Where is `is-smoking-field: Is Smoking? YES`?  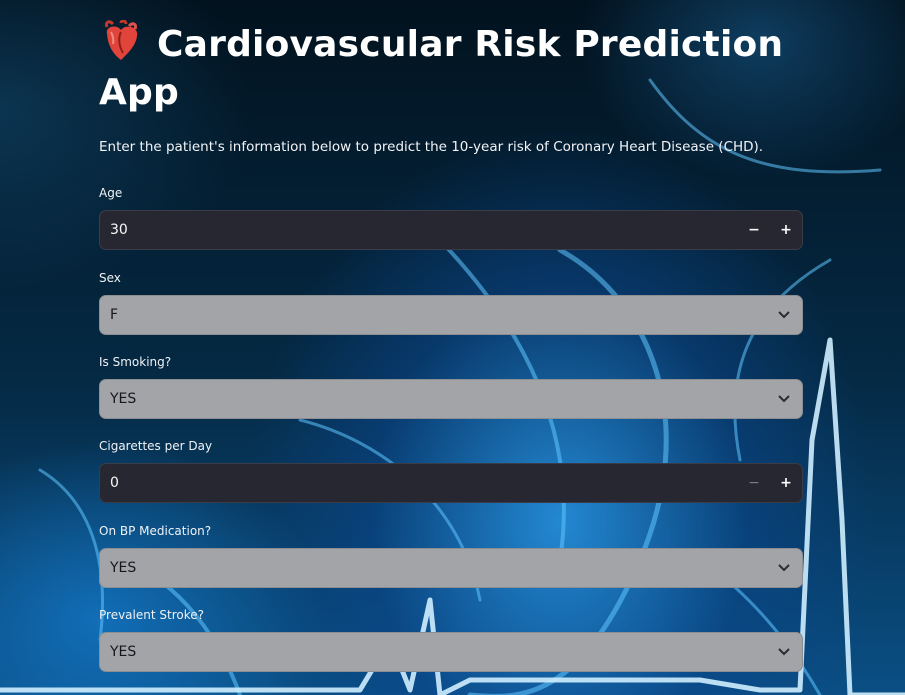
is-smoking-field: Is Smoking? YES is located at coordinates (451, 386).